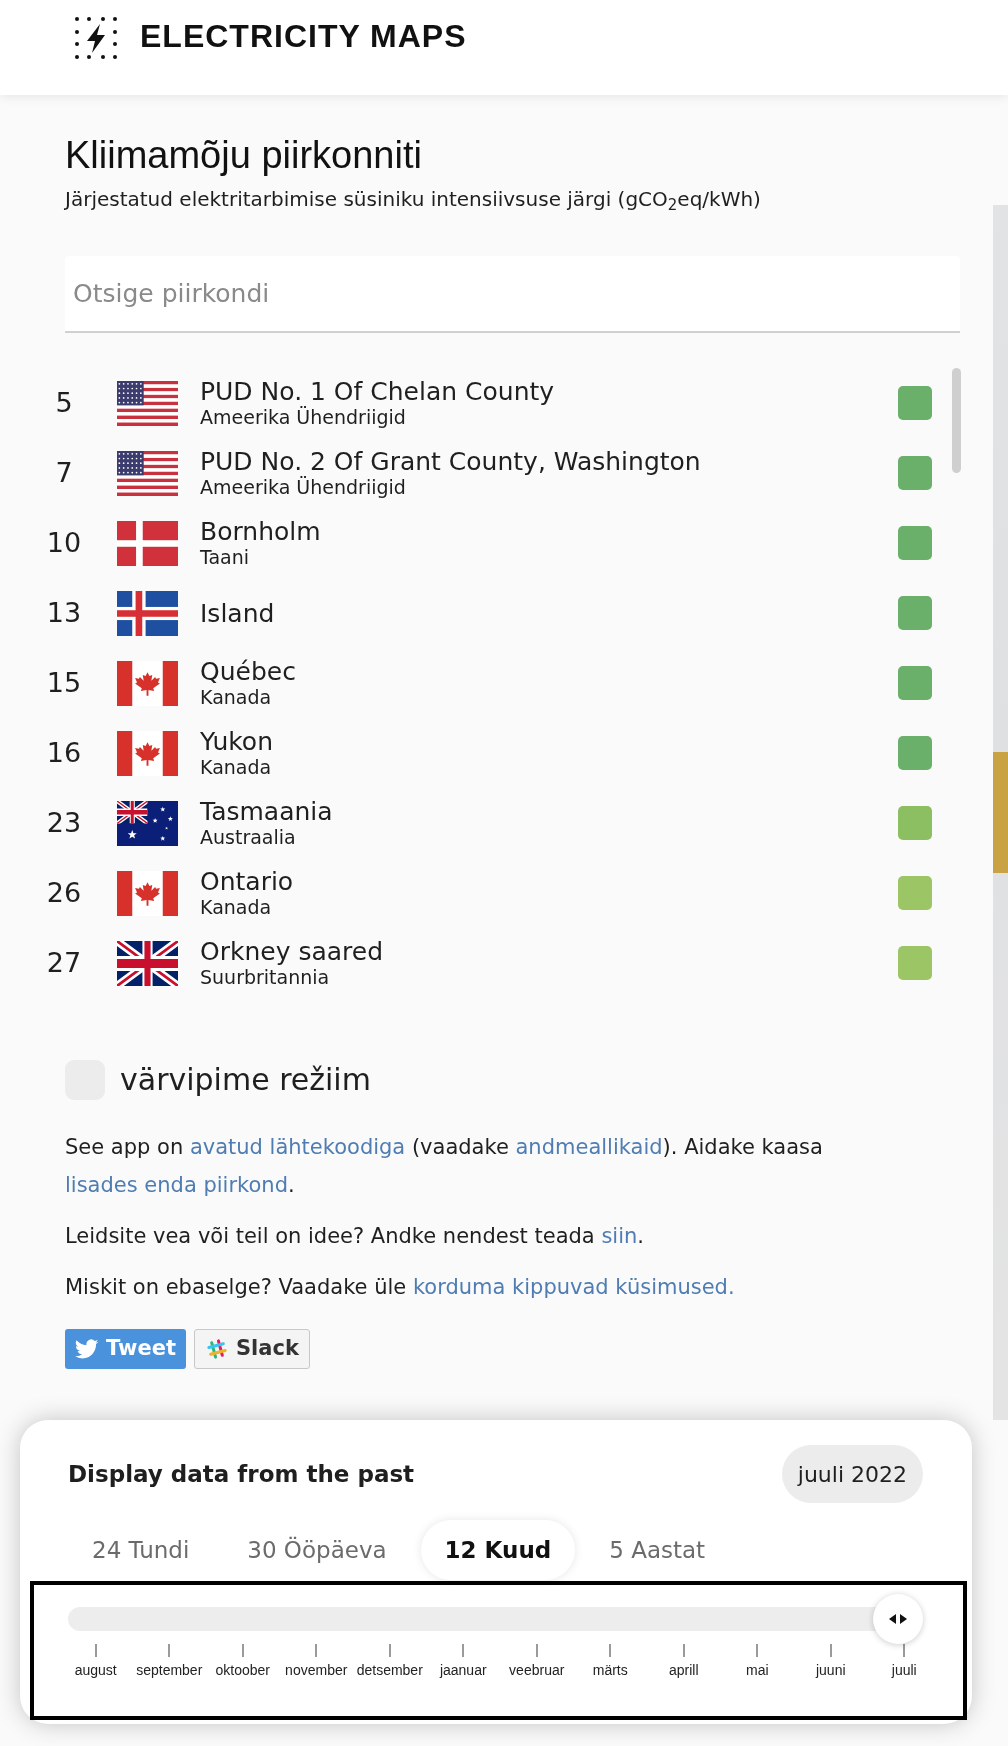 The width and height of the screenshot is (1008, 1746). I want to click on timeline-track, so click(495, 1619).